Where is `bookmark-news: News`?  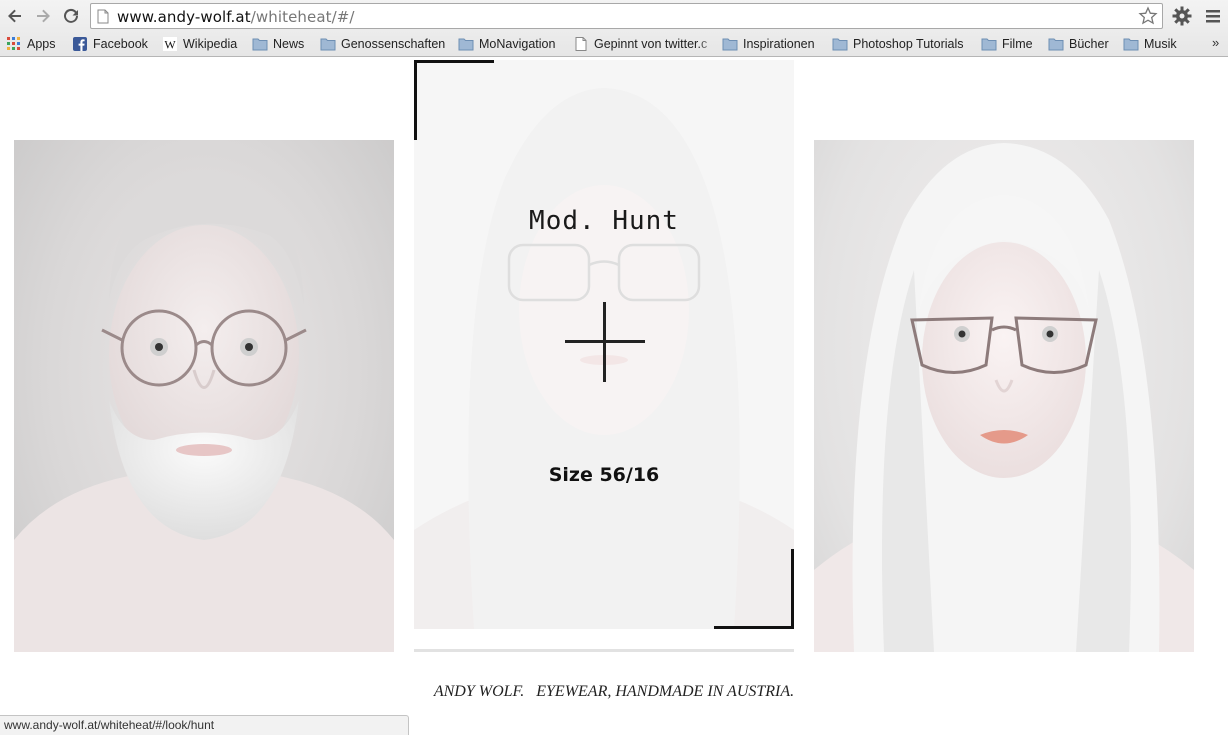
bookmark-news: News is located at coordinates (278, 44).